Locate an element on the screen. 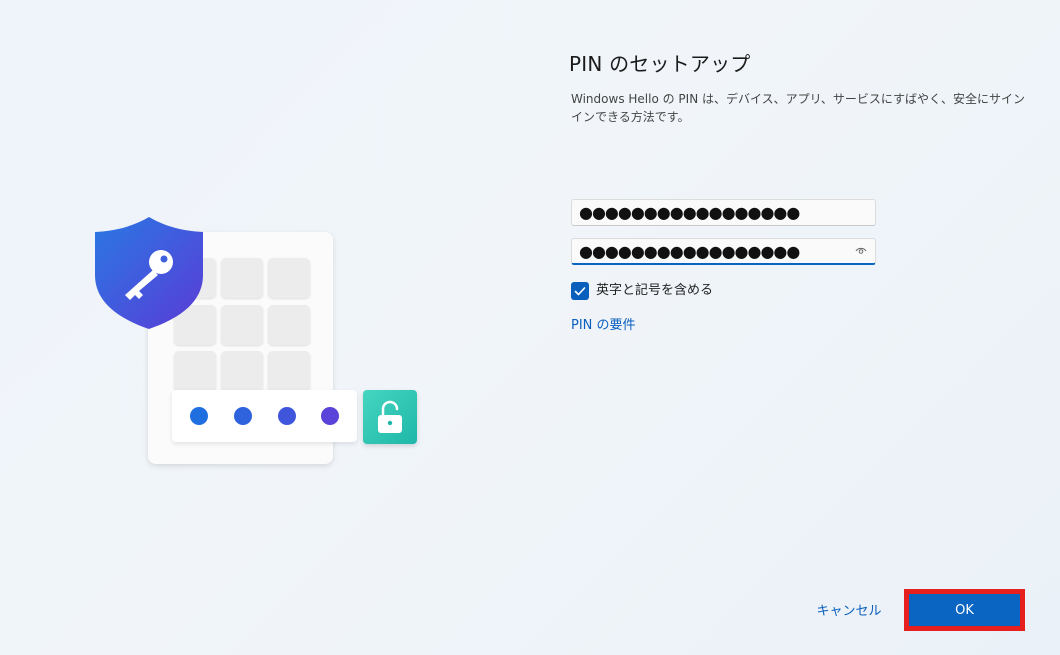  new-pin-value: ●●●●●●●●●●●●●●●●● is located at coordinates (689, 212).